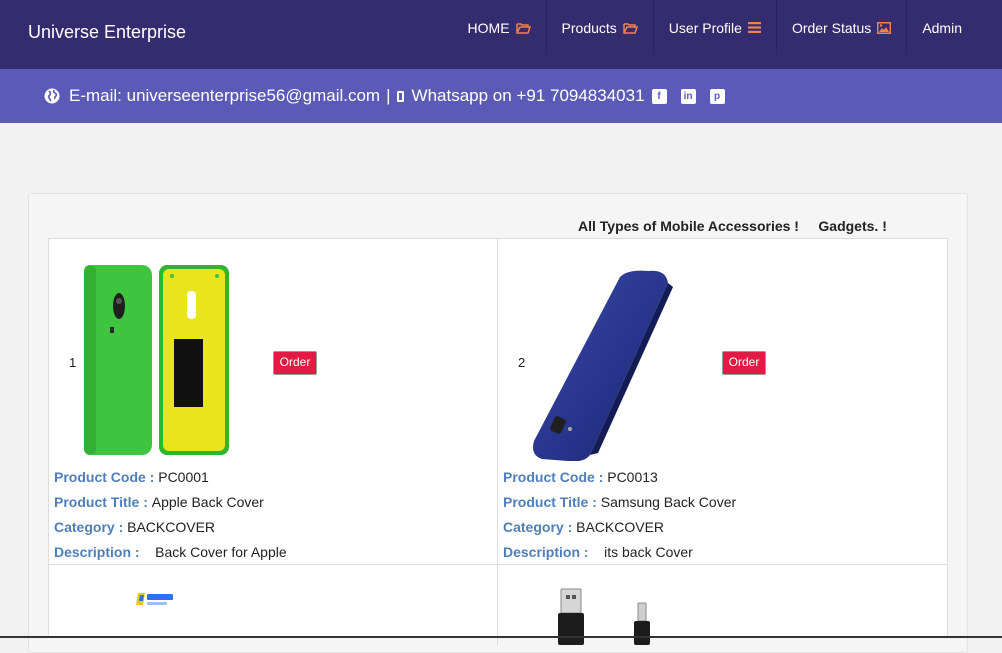 The width and height of the screenshot is (1002, 653). I want to click on product-code-field: Product Code : PC0013, so click(580, 477).